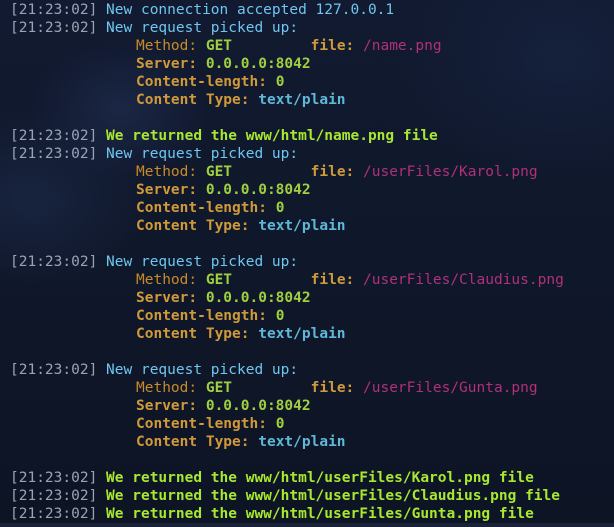 The width and height of the screenshot is (614, 527). What do you see at coordinates (402, 46) in the screenshot?
I see `file-path: /name.png` at bounding box center [402, 46].